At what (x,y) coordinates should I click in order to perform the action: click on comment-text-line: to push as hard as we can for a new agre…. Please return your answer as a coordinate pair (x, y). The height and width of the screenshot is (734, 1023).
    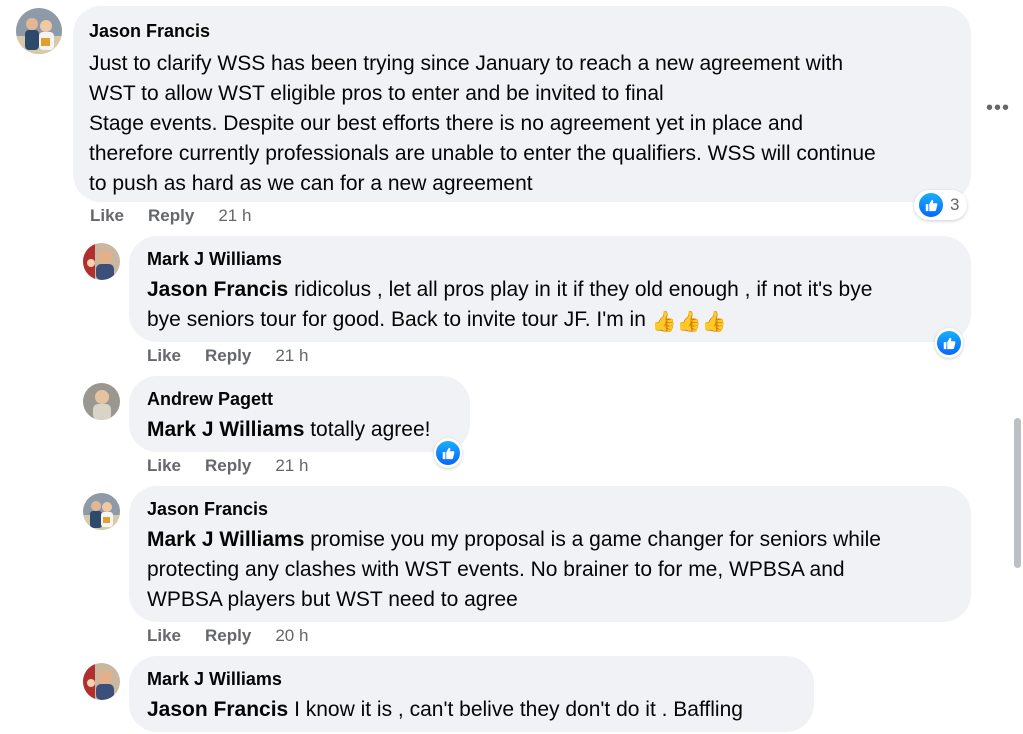
    Looking at the image, I should click on (311, 183).